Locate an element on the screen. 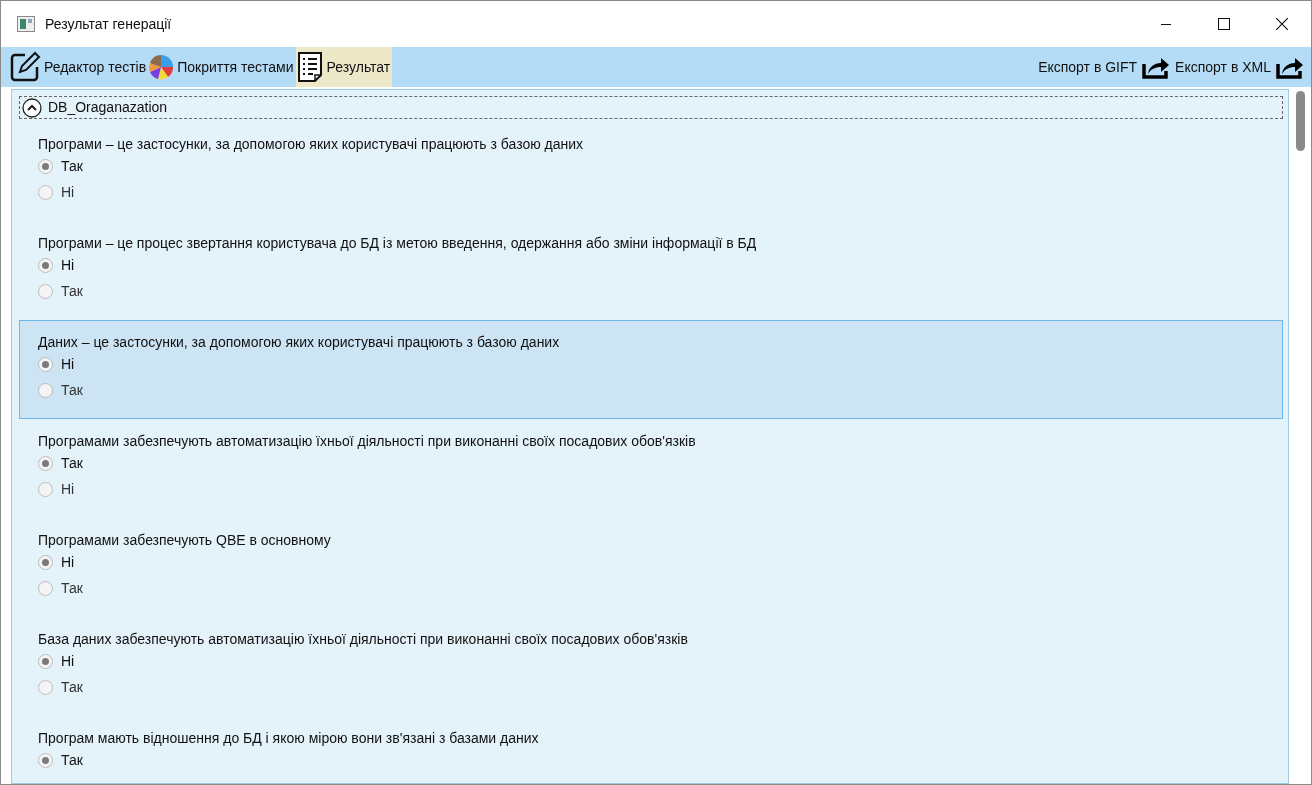 This screenshot has height=785, width=1312. export-button: Експорт в XML is located at coordinates (1240, 67).